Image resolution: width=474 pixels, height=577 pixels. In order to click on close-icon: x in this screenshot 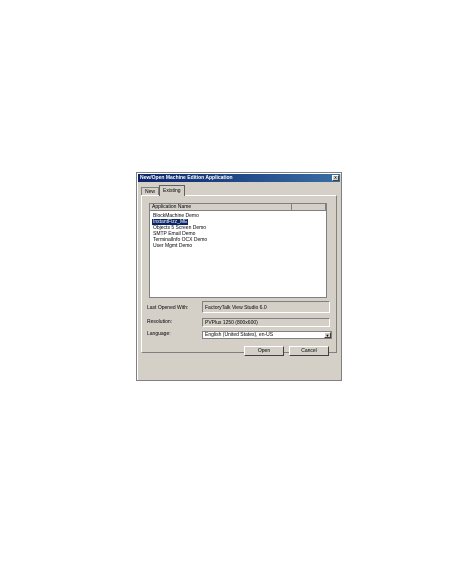, I will do `click(335, 178)`.